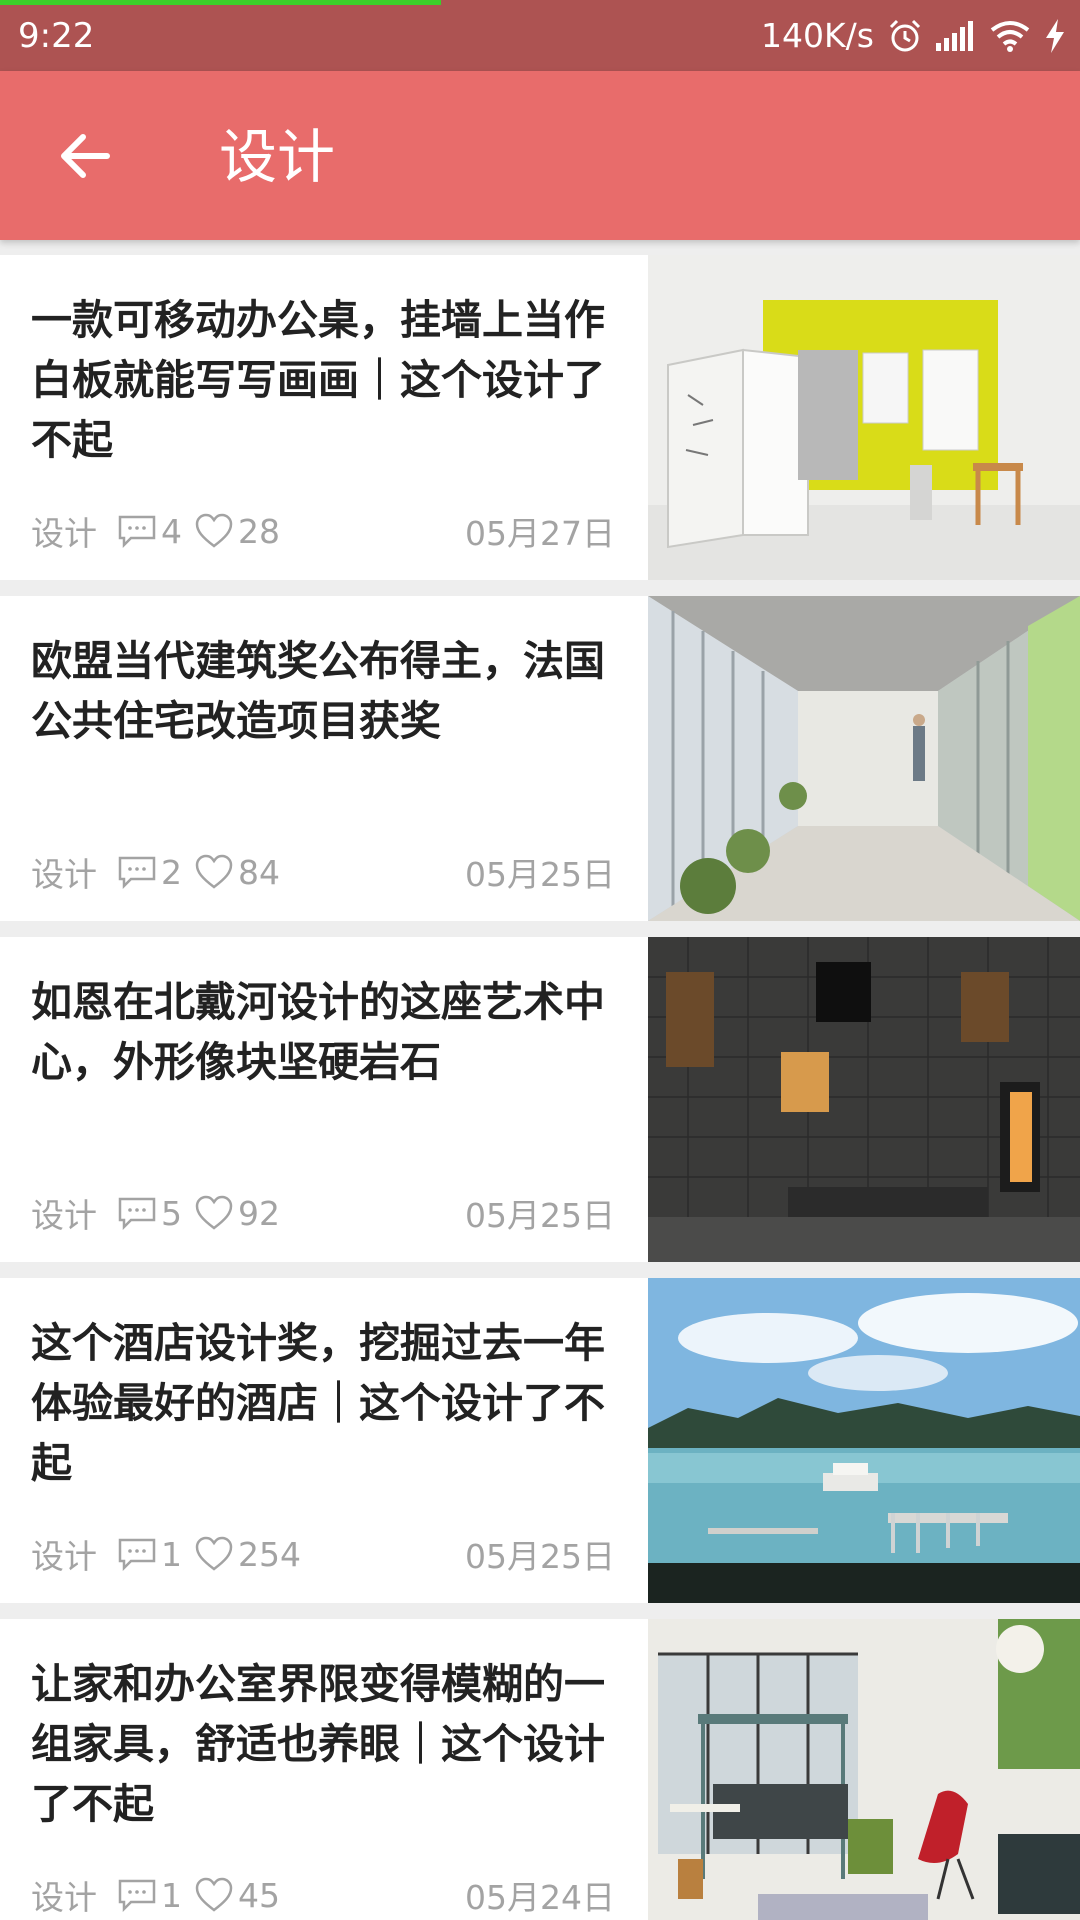 This screenshot has height=1920, width=1080. Describe the element at coordinates (864, 417) in the screenshot. I see `movable-whiteboard-desk-photo` at that location.